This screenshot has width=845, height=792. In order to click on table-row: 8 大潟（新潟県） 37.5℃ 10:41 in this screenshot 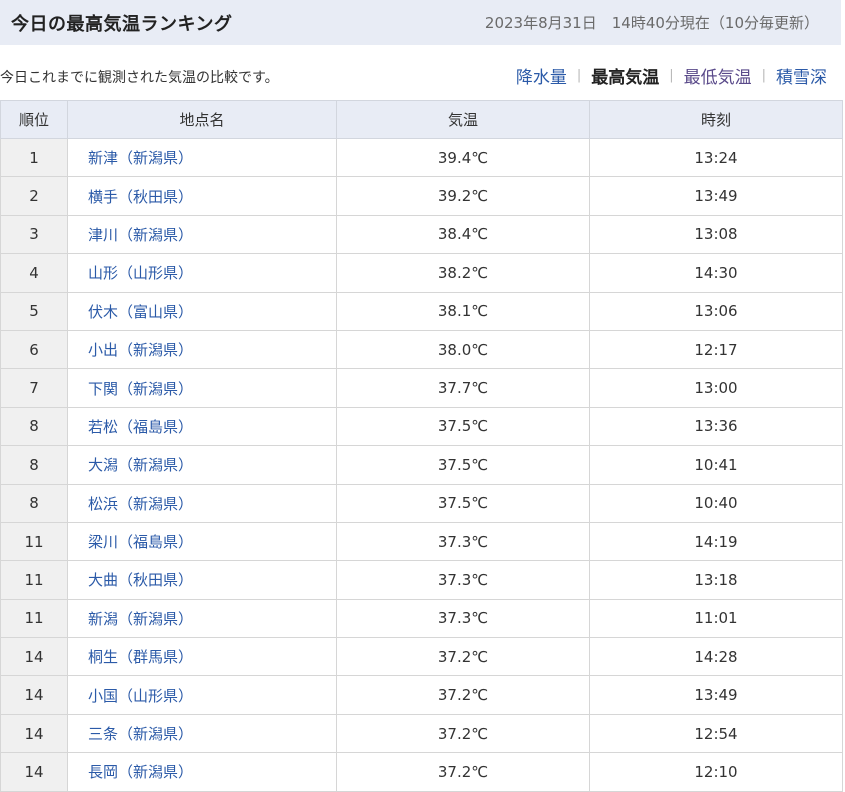, I will do `click(421, 465)`.